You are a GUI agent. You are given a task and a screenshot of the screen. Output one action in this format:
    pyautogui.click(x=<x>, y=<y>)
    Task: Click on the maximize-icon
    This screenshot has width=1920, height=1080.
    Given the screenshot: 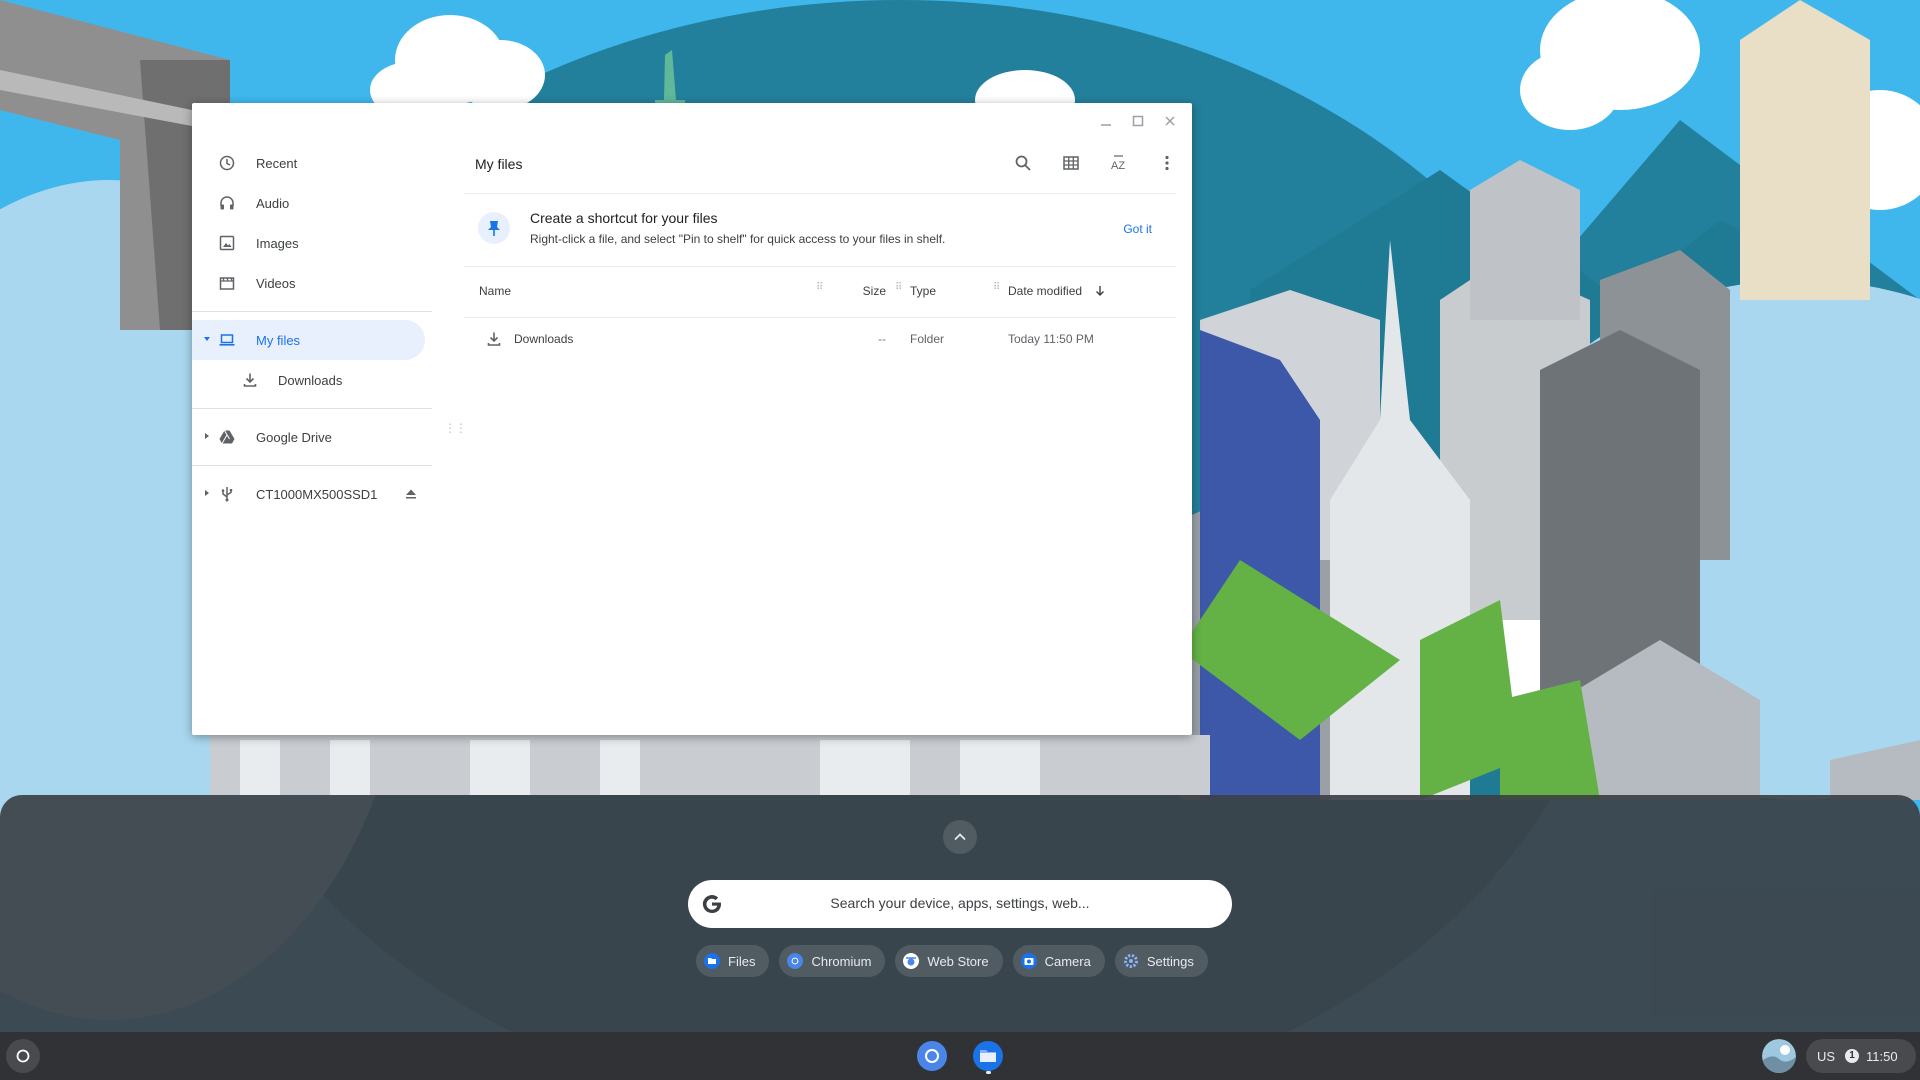 What is the action you would take?
    pyautogui.click(x=1138, y=121)
    